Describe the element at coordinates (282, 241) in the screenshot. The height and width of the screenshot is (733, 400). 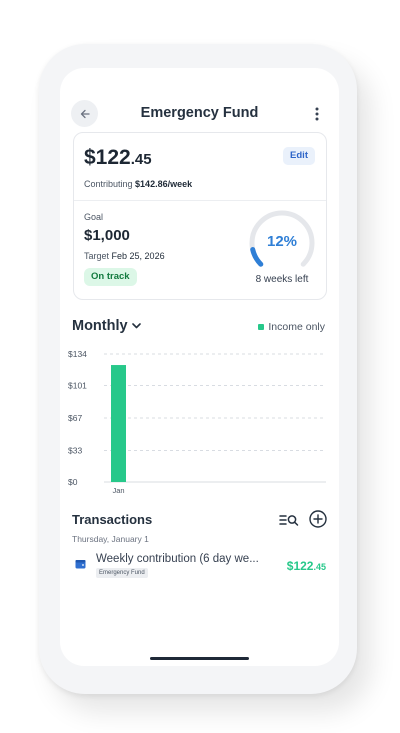
I see `progress-percent: 12%` at that location.